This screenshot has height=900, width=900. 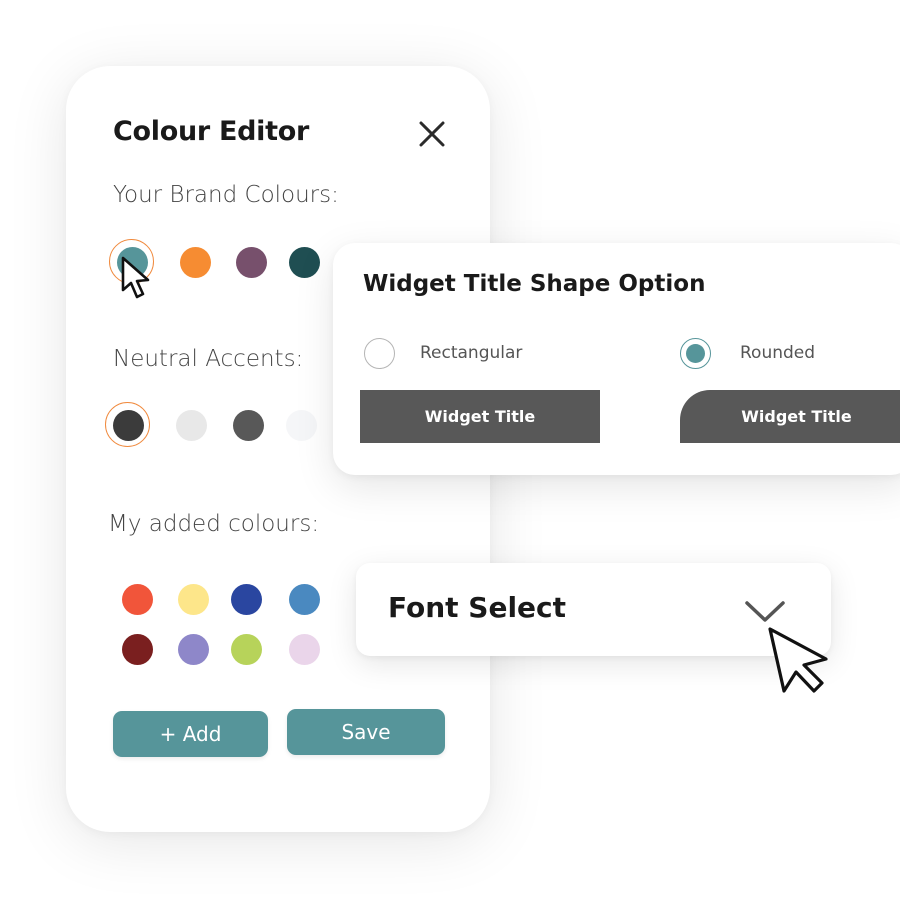 I want to click on rectangular-label: Rectangular, so click(x=471, y=353).